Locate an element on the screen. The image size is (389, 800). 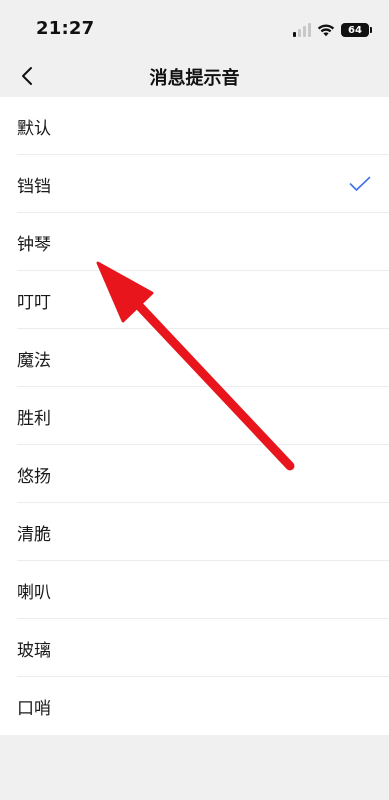
wifi-icon is located at coordinates (326, 30).